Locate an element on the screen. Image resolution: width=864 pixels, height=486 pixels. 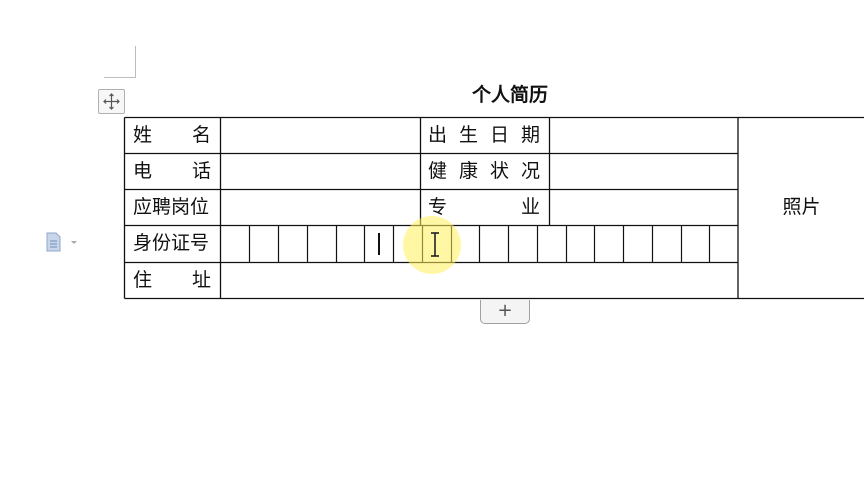
health-label-char: 康 is located at coordinates (468, 171).